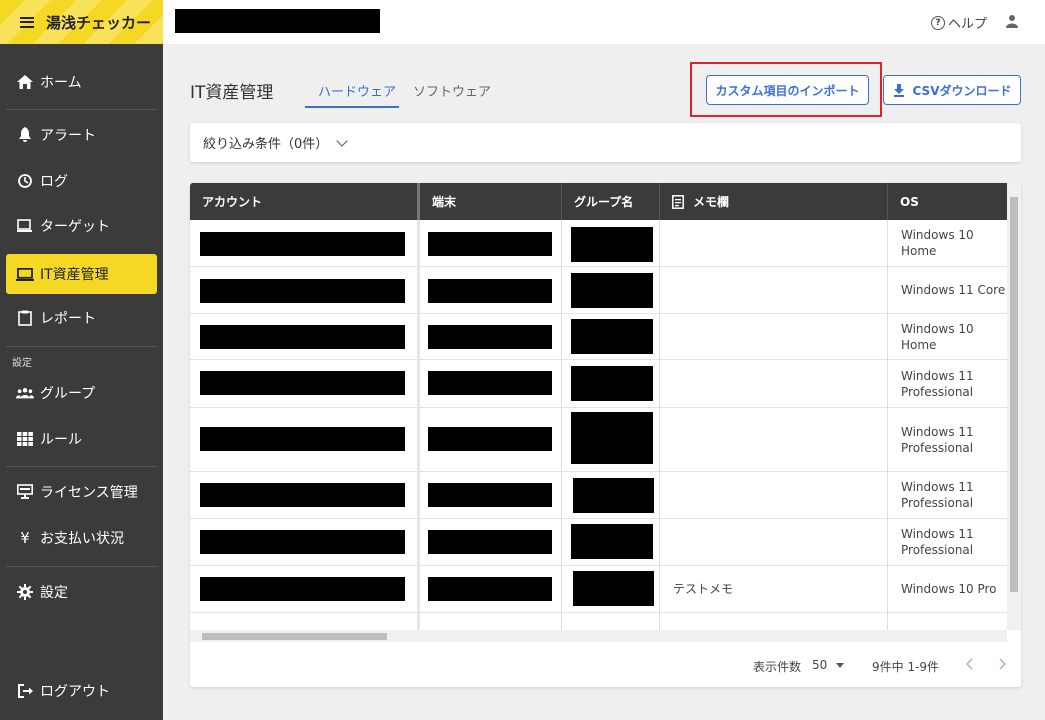 The width and height of the screenshot is (1045, 720). Describe the element at coordinates (74, 275) in the screenshot. I see `sidebar-item-label: IT資産管理` at that location.